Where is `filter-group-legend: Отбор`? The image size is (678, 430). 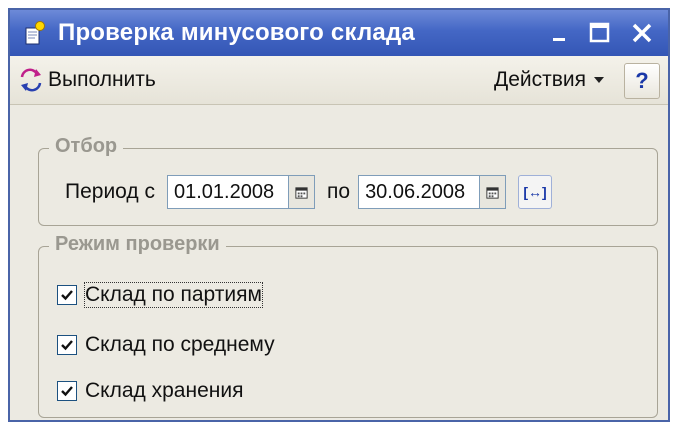 filter-group-legend: Отбор is located at coordinates (86, 146).